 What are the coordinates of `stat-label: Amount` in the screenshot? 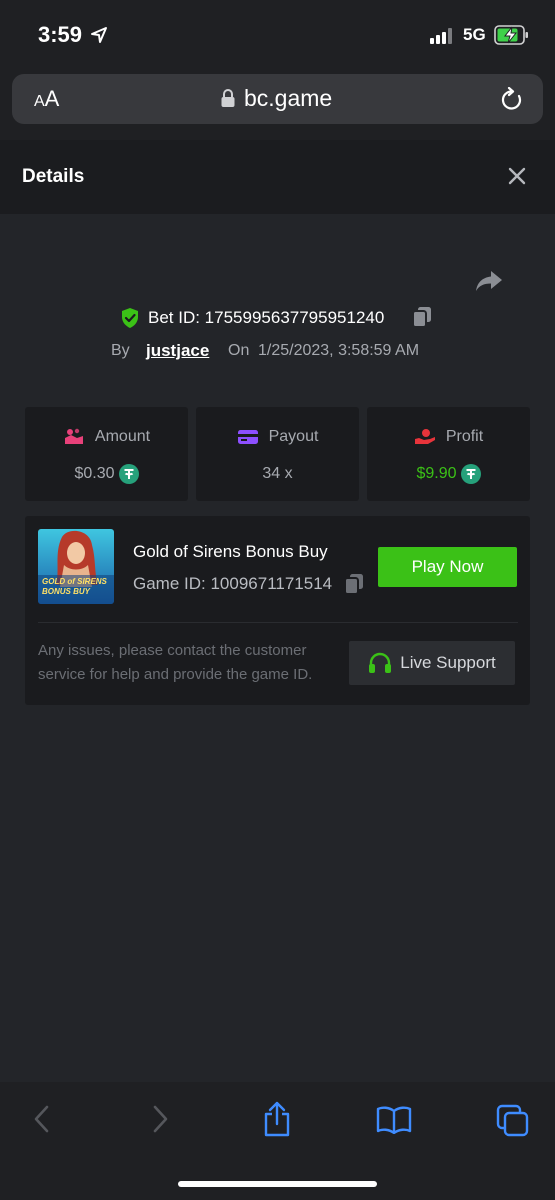 It's located at (122, 436).